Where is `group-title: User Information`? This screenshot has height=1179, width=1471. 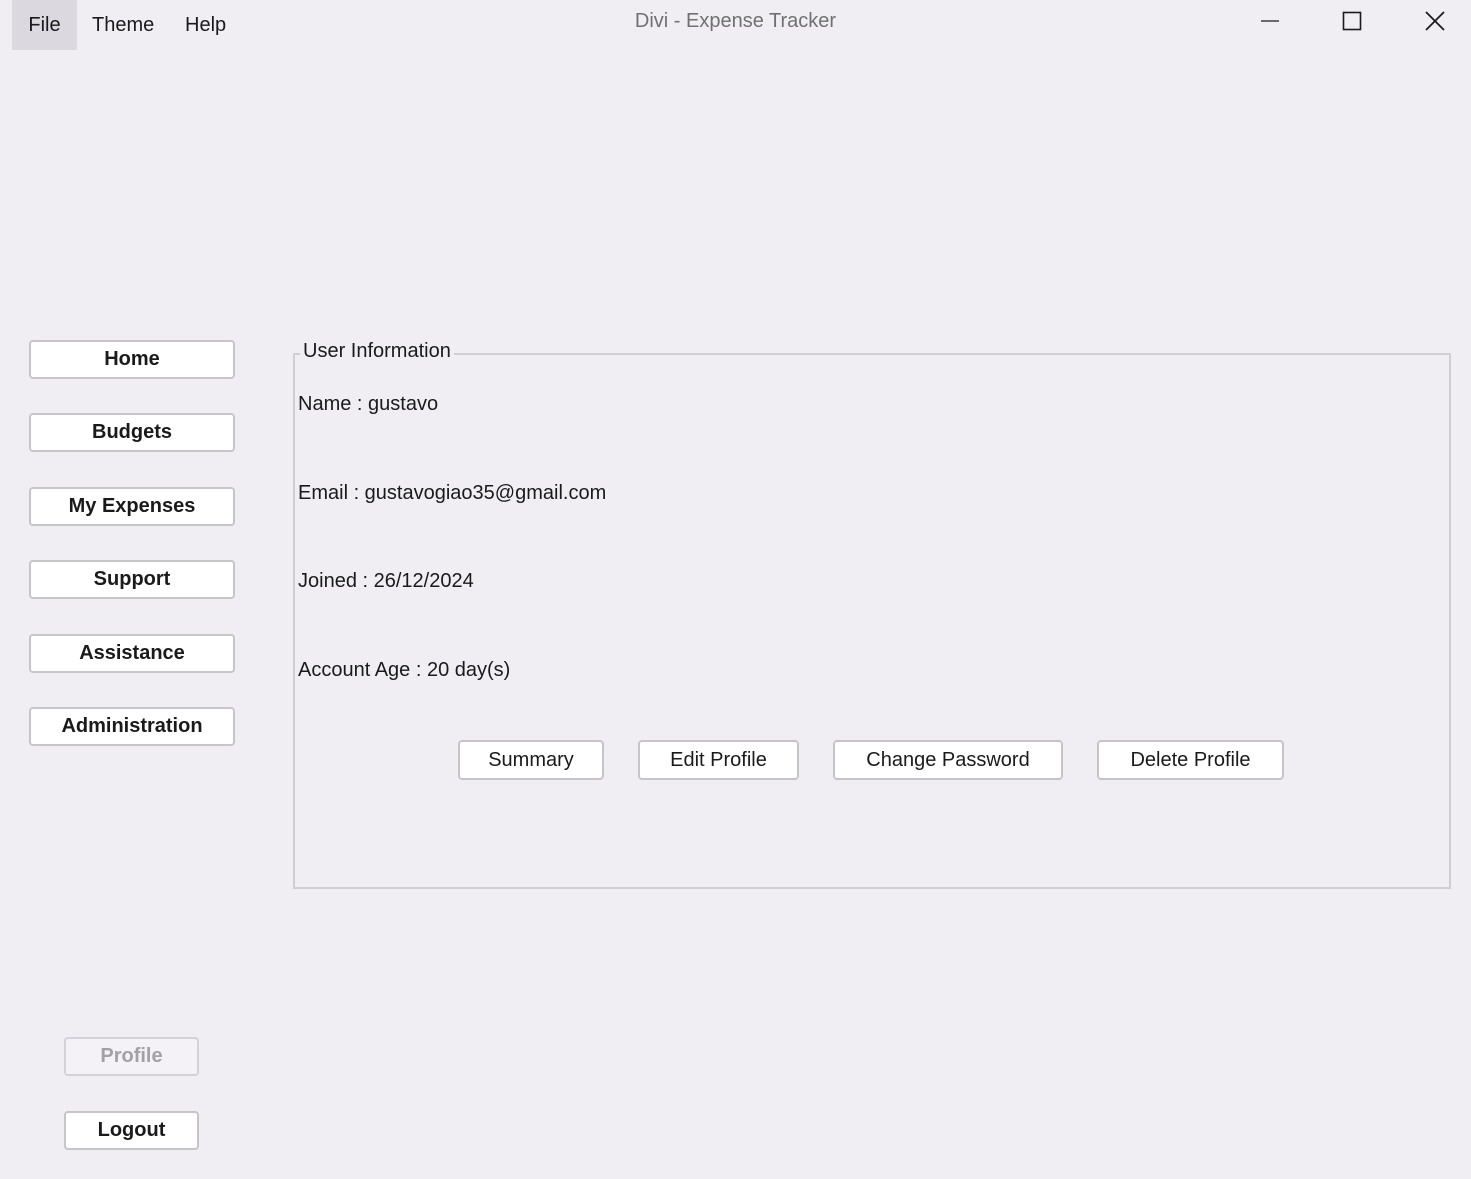 group-title: User Information is located at coordinates (377, 351).